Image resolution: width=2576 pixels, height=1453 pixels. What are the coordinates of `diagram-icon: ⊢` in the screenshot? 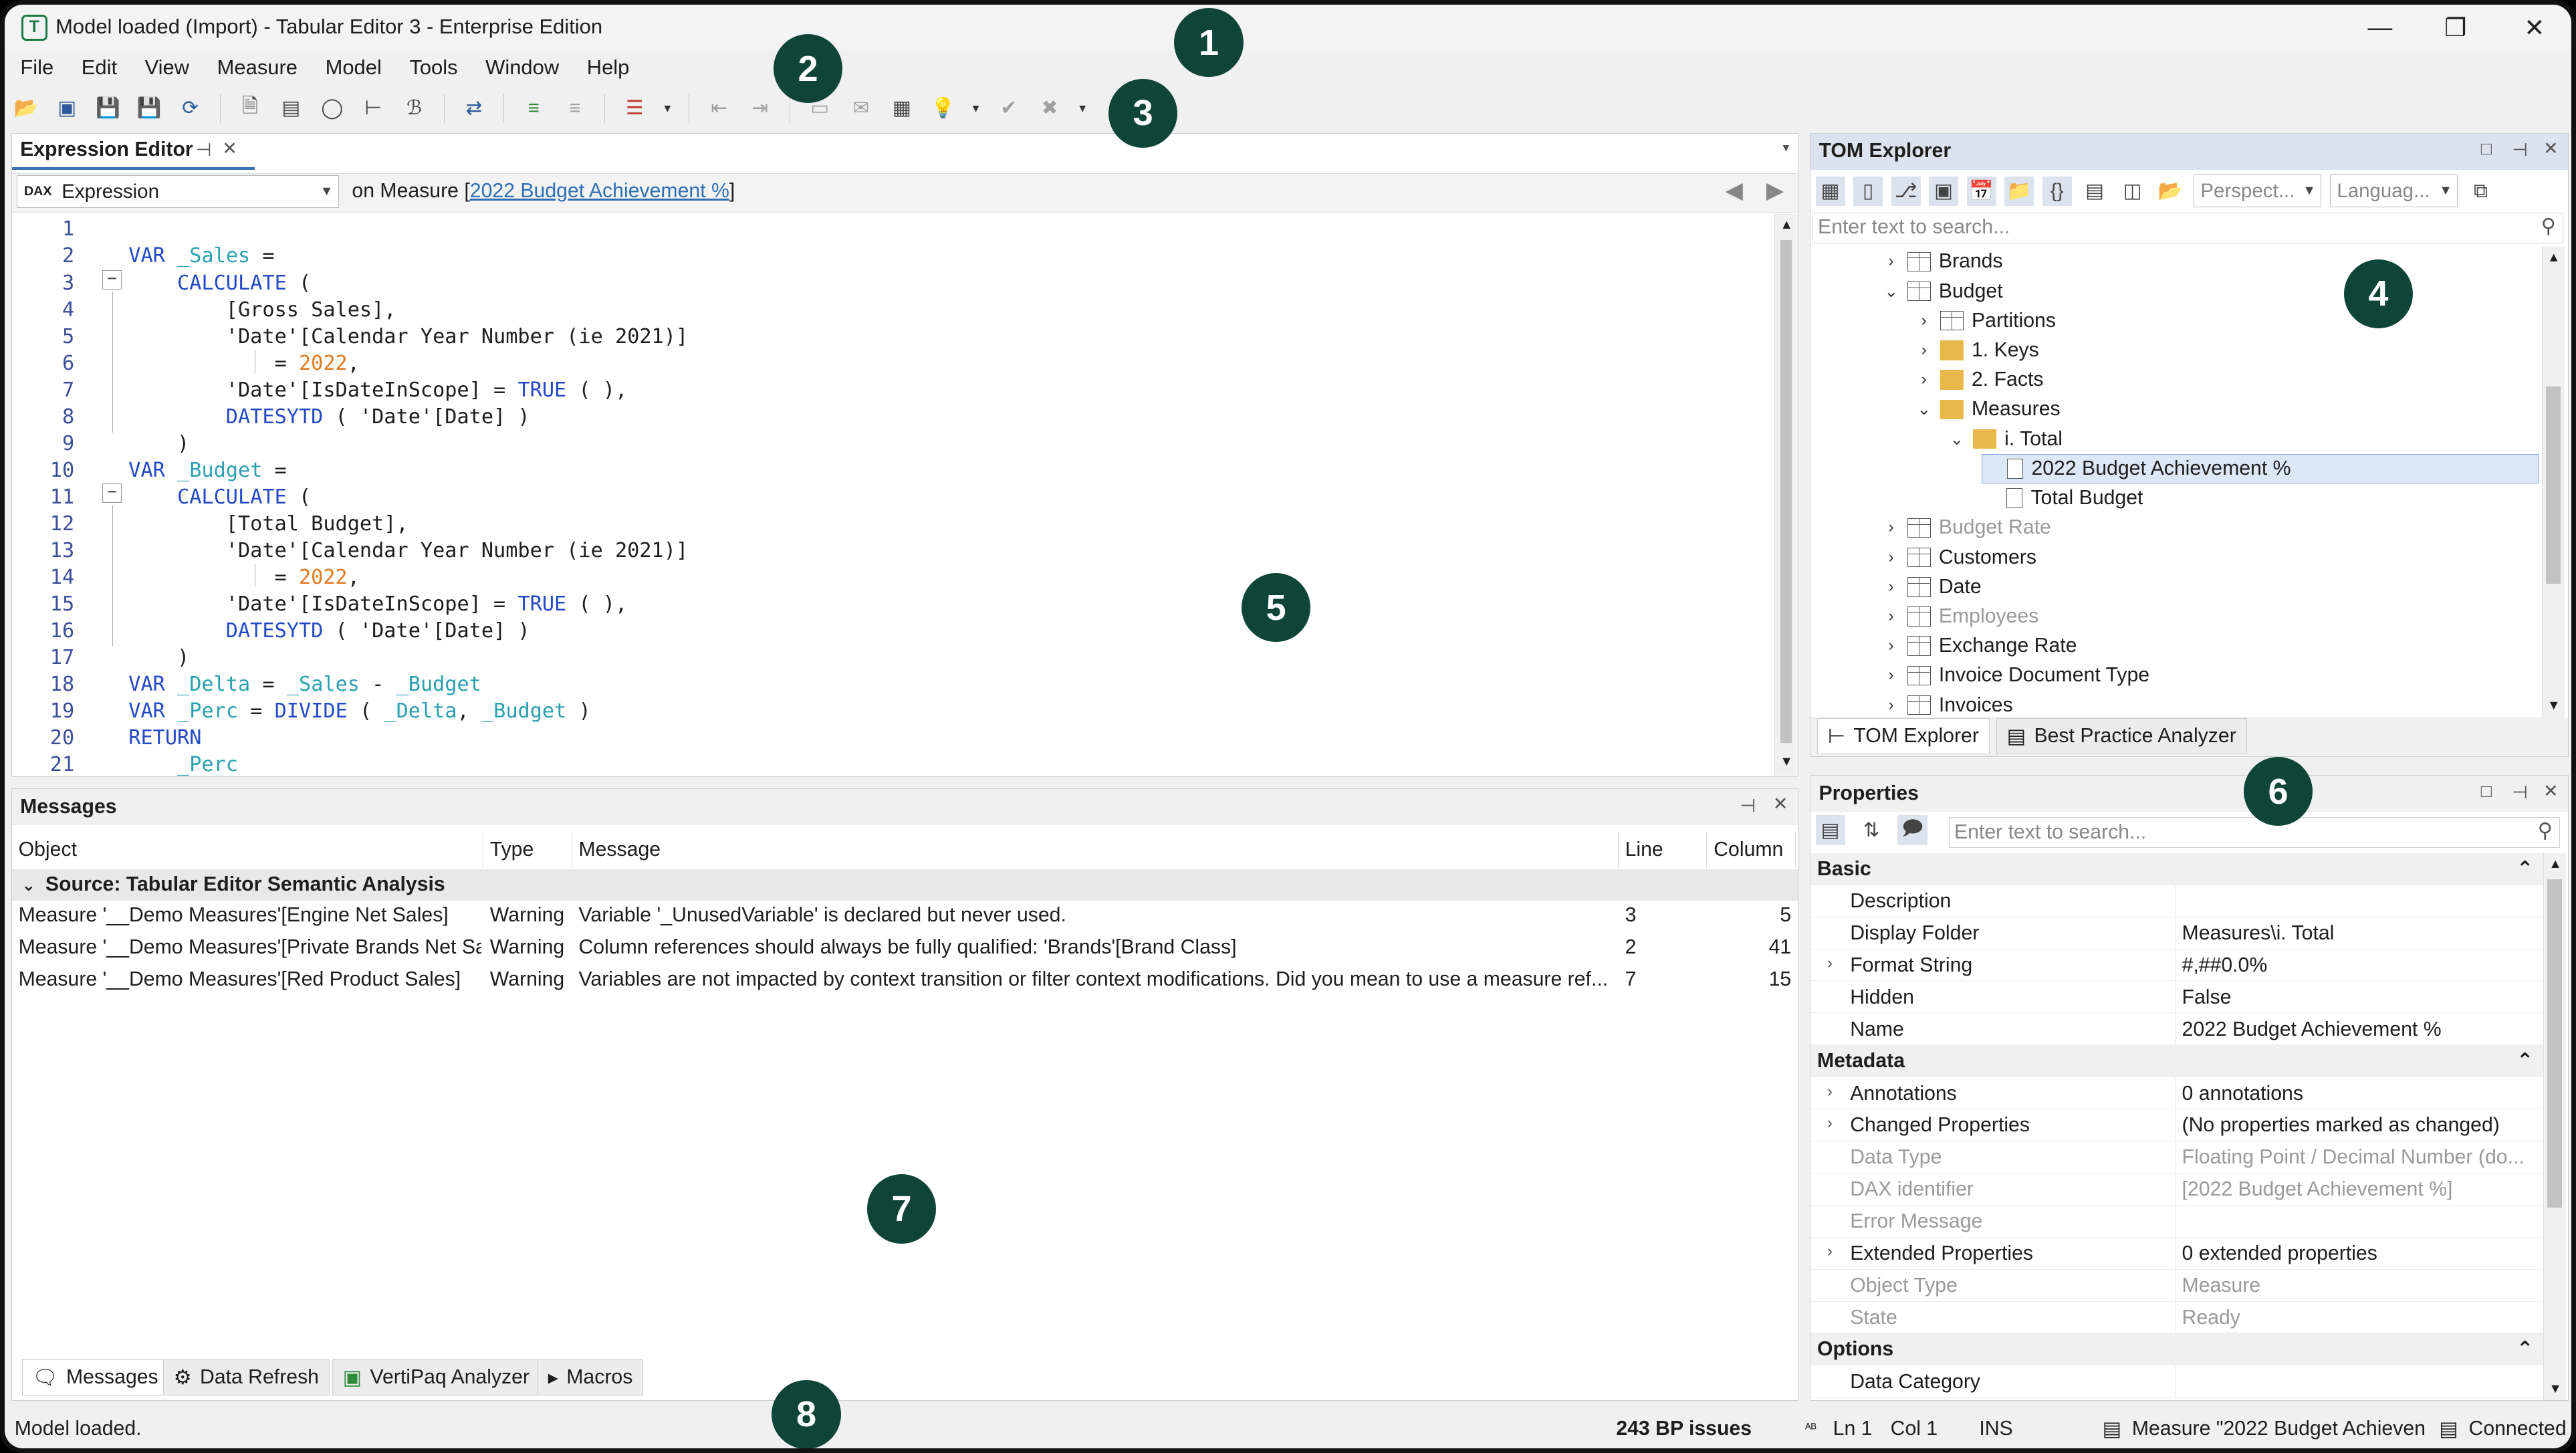 It's located at (373, 108).